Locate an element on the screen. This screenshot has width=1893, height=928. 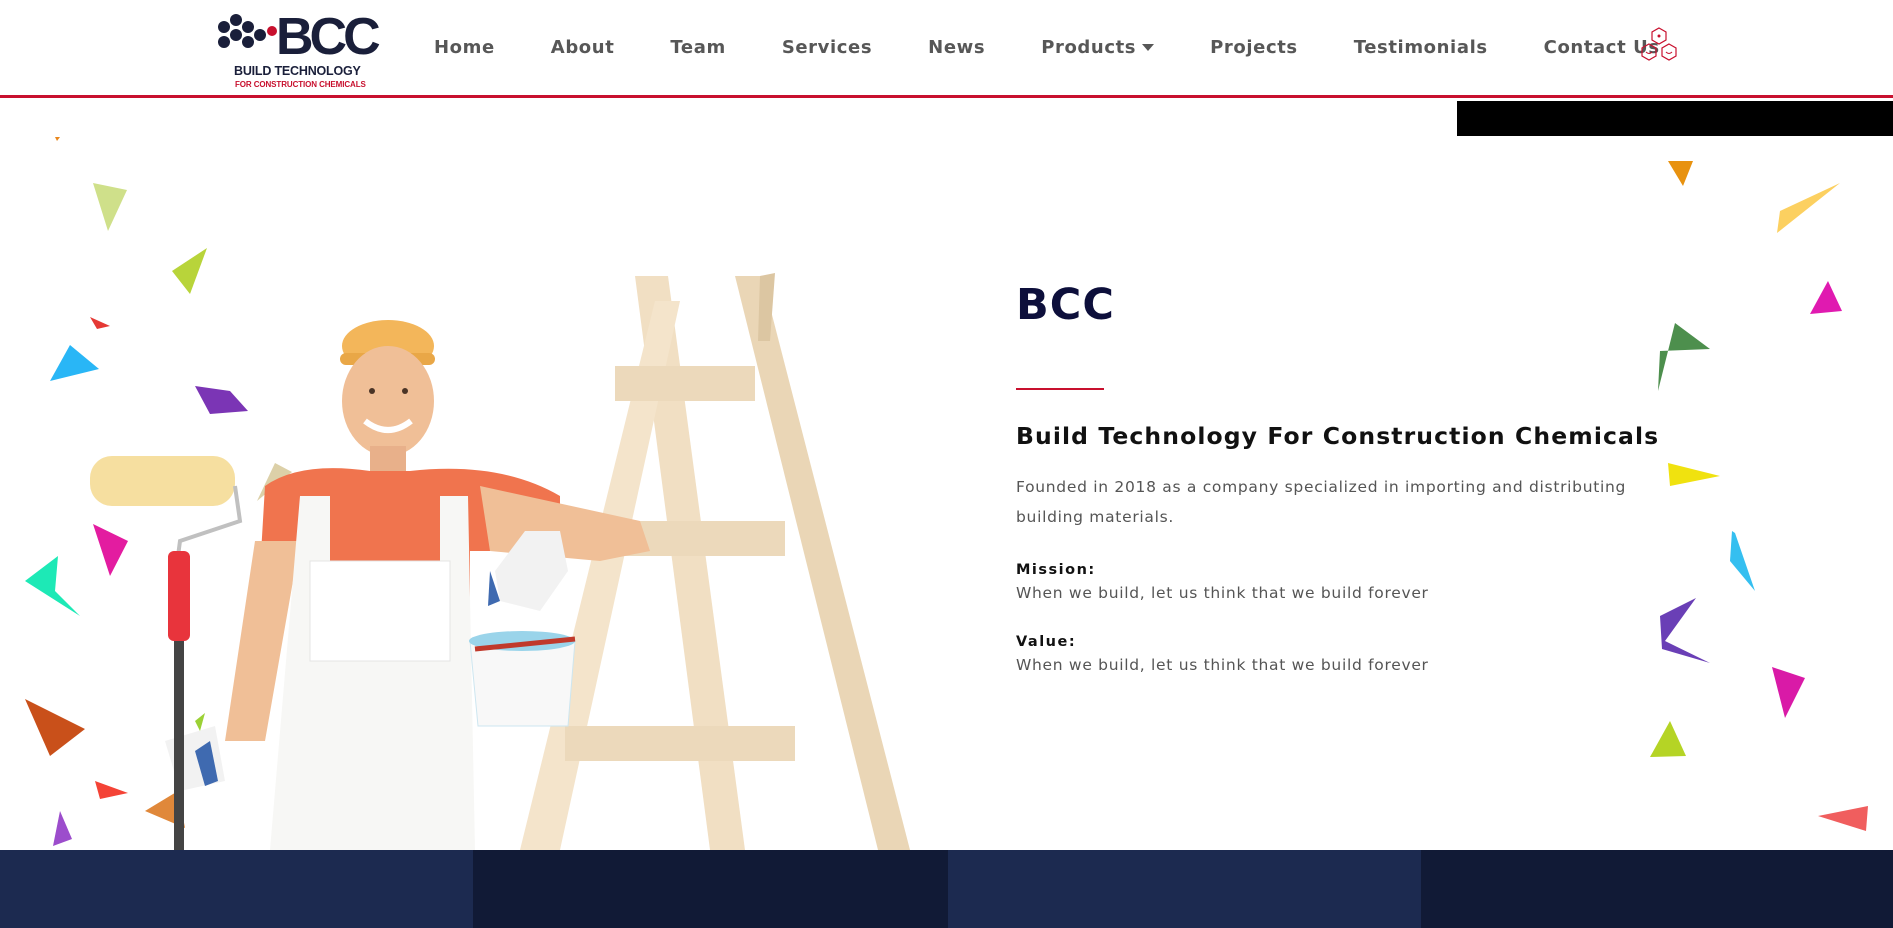
nav-team-label: Team is located at coordinates (698, 47).